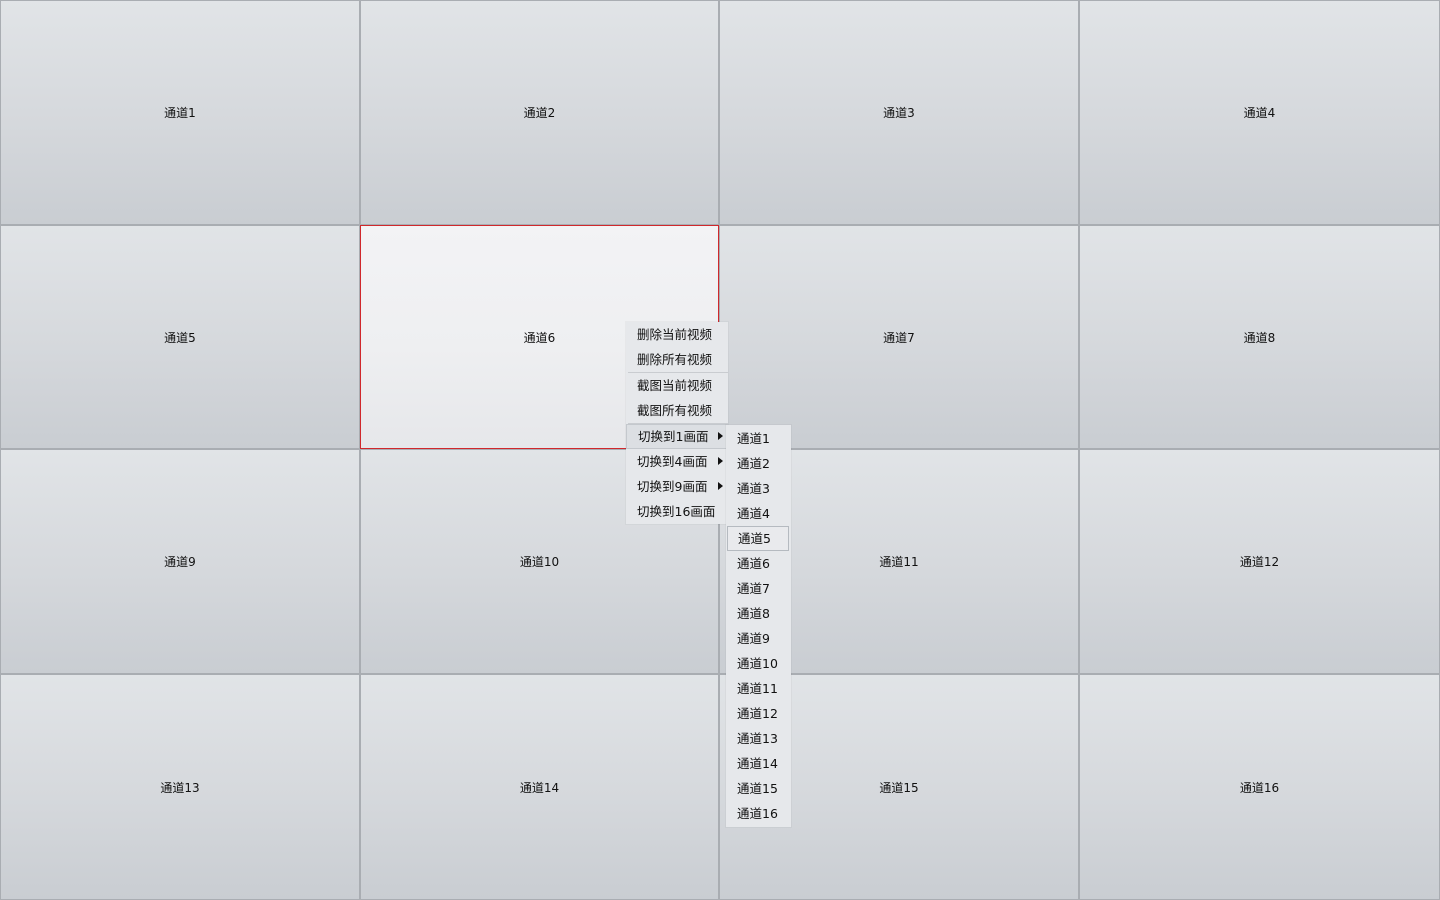 The height and width of the screenshot is (900, 1440). I want to click on video-cell-9: 通道9, so click(180, 561).